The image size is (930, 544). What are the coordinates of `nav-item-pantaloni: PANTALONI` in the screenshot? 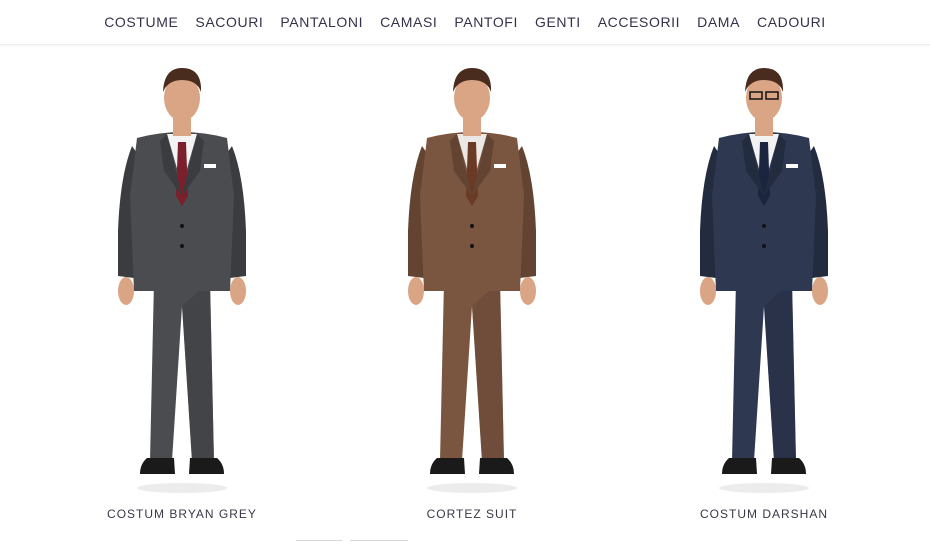 It's located at (321, 22).